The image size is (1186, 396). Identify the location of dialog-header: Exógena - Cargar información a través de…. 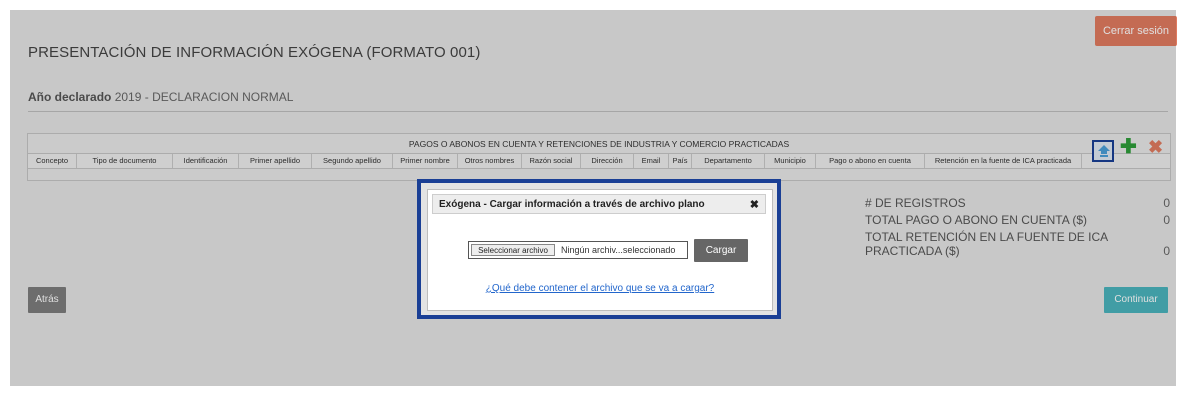
(599, 204).